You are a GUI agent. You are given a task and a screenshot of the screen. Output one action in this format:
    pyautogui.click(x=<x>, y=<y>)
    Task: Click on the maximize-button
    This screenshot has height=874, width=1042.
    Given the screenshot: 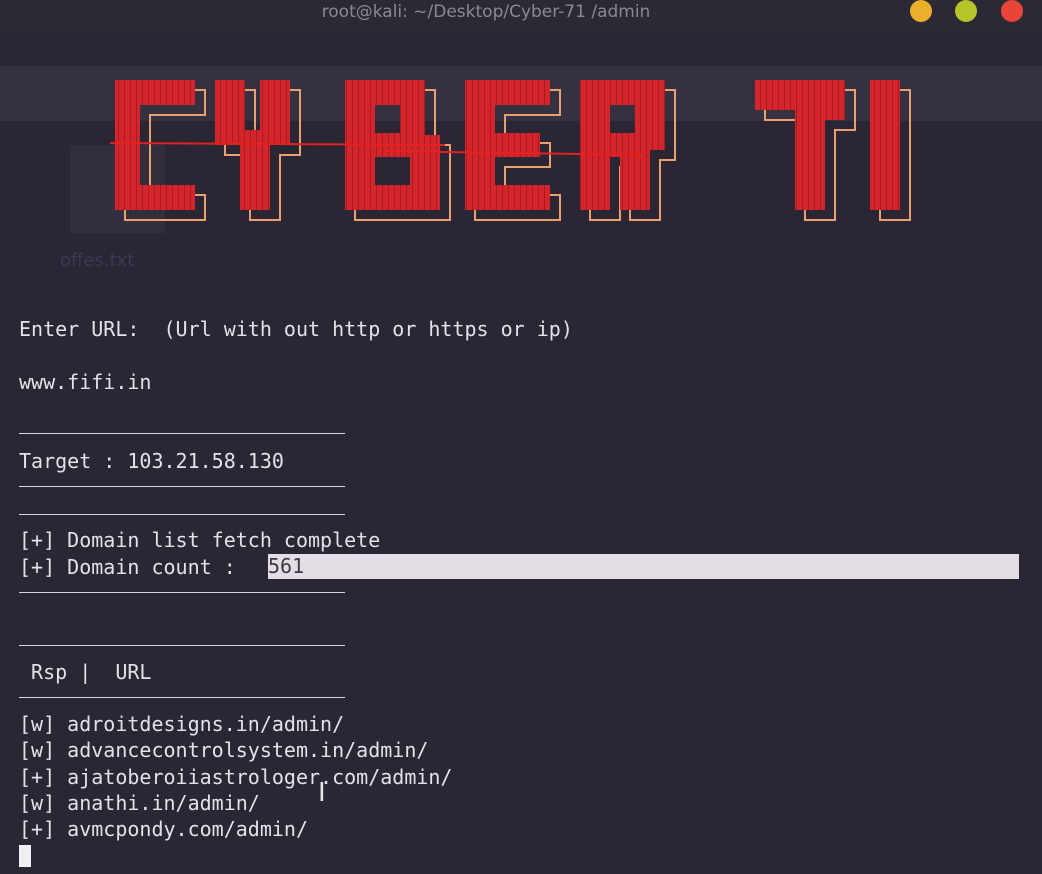 What is the action you would take?
    pyautogui.click(x=966, y=11)
    